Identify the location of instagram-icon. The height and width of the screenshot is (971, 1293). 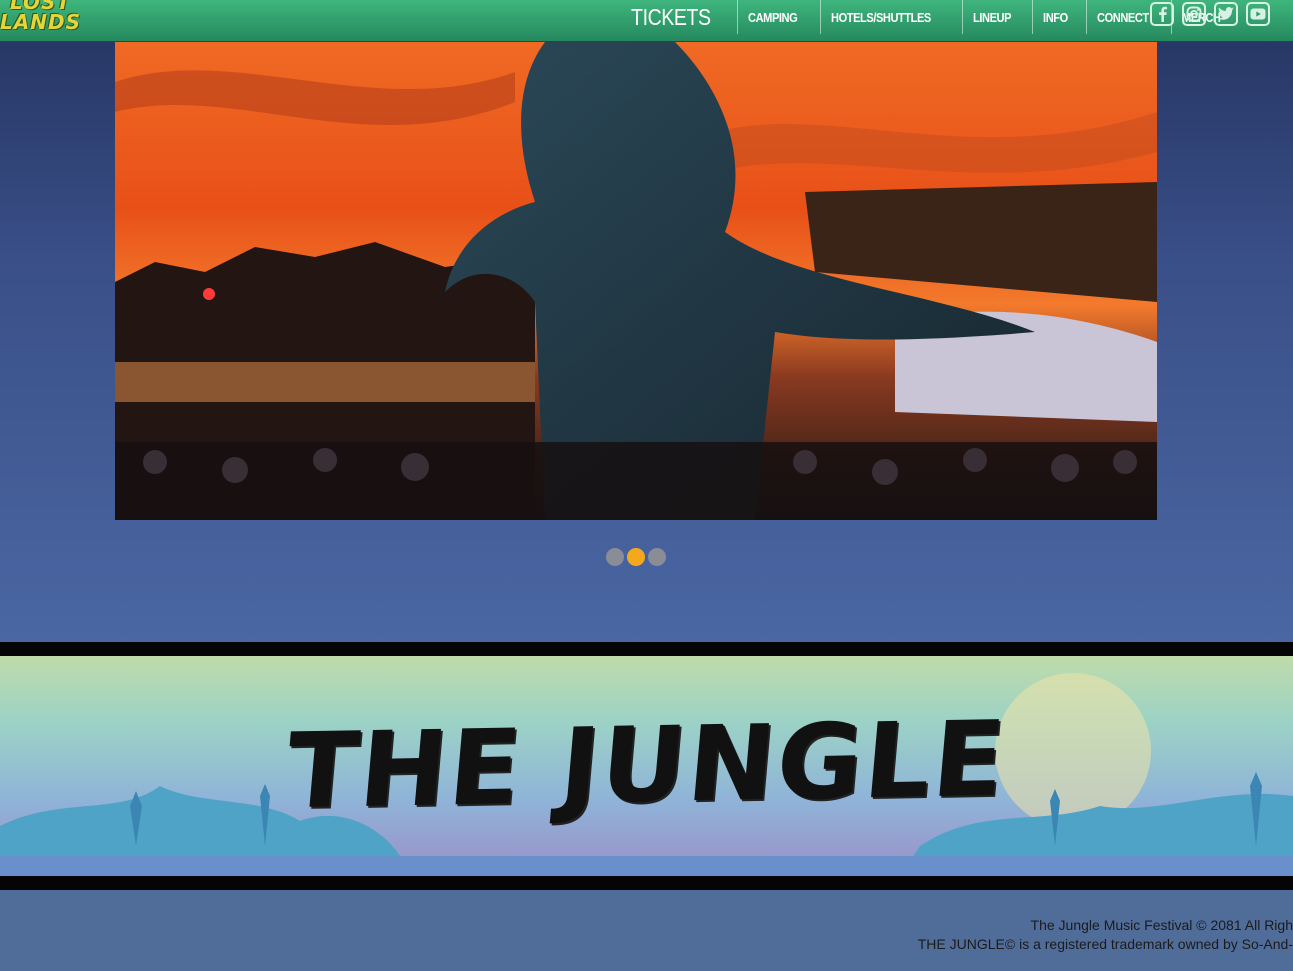
(1194, 14).